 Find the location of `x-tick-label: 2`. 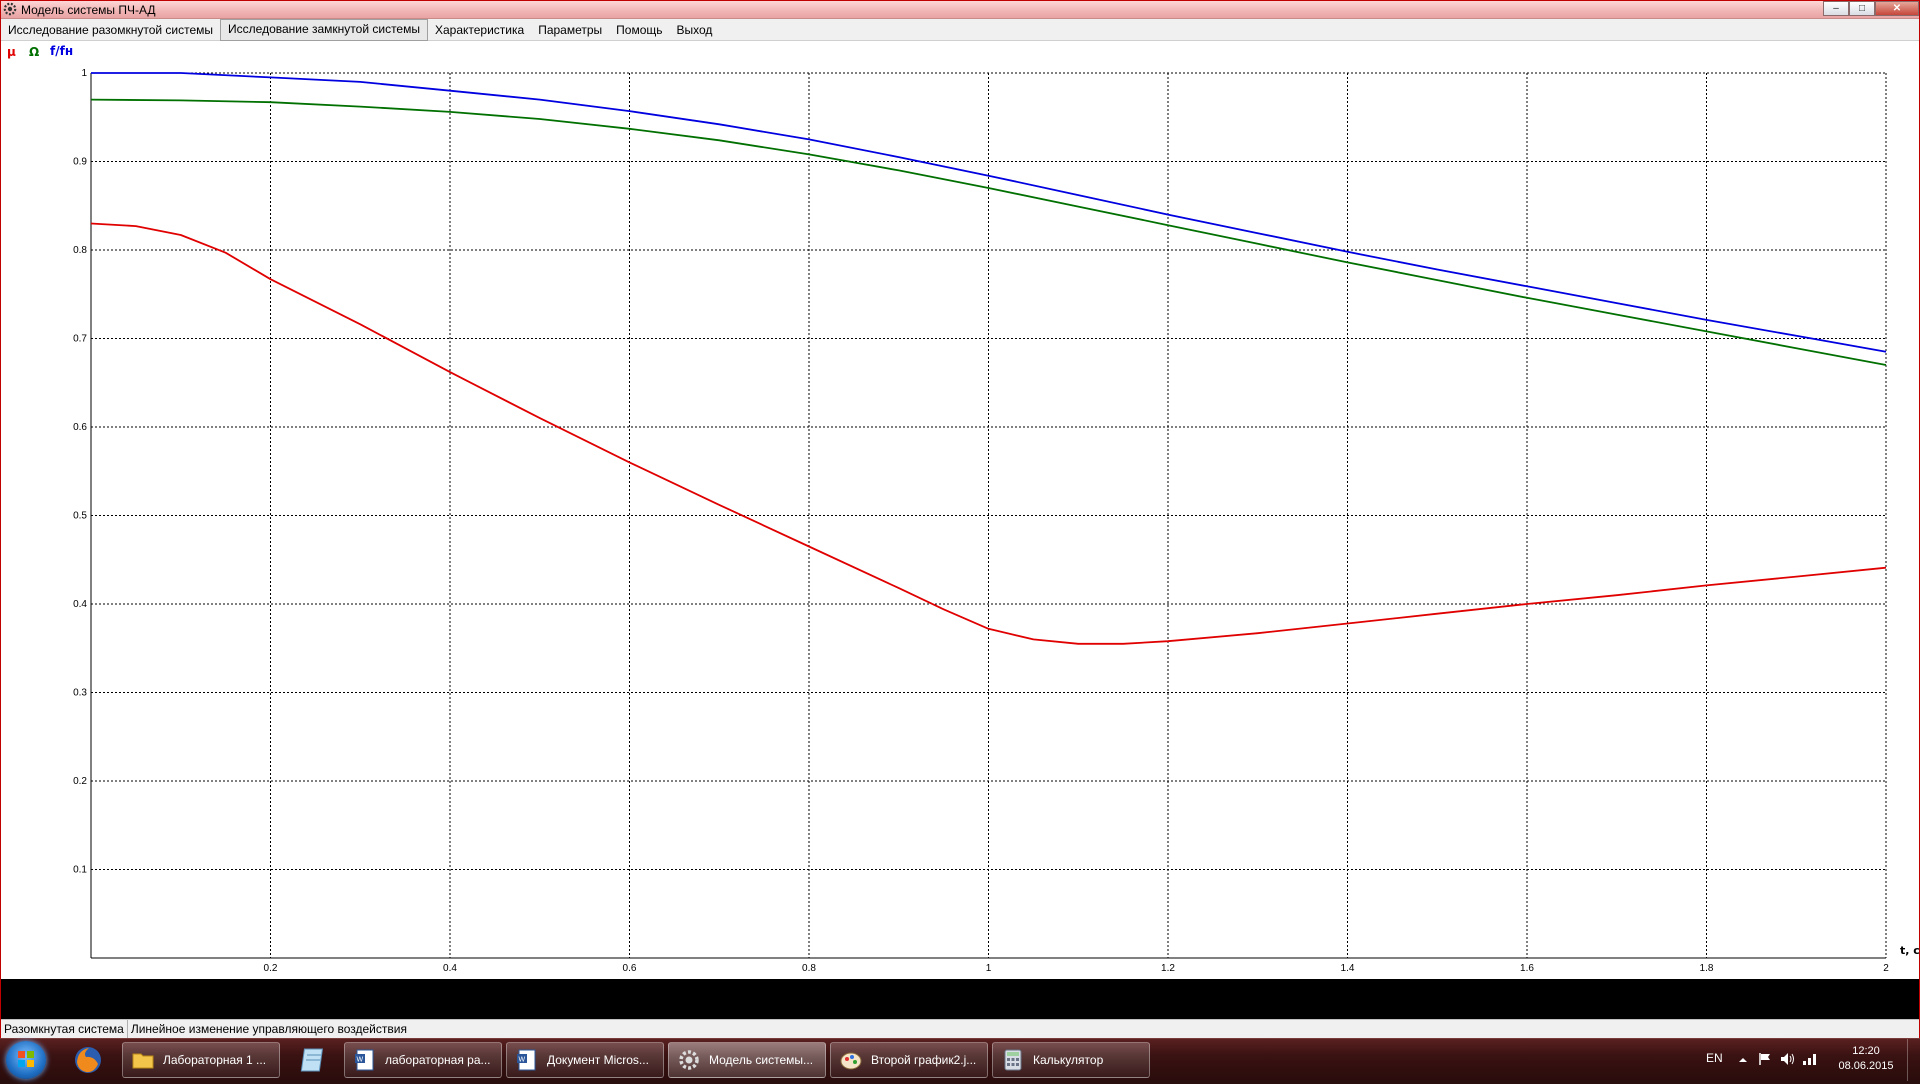

x-tick-label: 2 is located at coordinates (1886, 968).